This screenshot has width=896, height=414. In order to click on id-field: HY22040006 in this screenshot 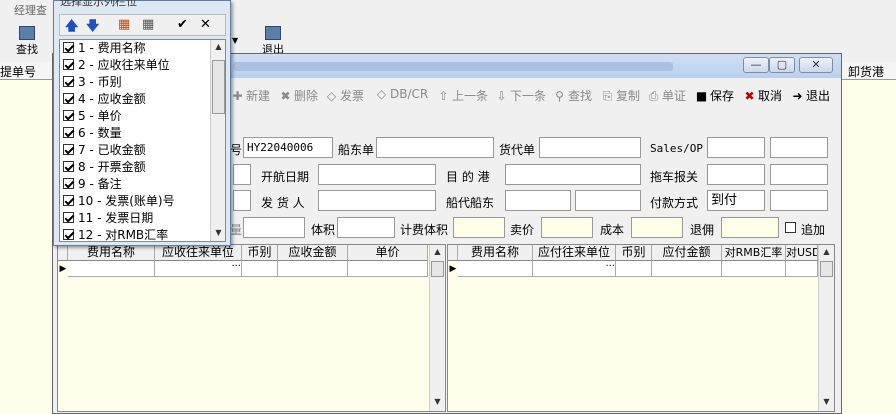, I will do `click(288, 147)`.